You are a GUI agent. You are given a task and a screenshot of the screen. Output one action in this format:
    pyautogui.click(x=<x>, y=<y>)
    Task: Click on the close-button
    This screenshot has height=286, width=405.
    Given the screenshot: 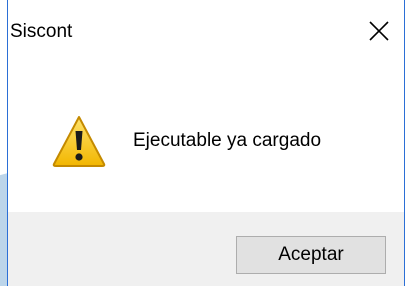 What is the action you would take?
    pyautogui.click(x=379, y=31)
    